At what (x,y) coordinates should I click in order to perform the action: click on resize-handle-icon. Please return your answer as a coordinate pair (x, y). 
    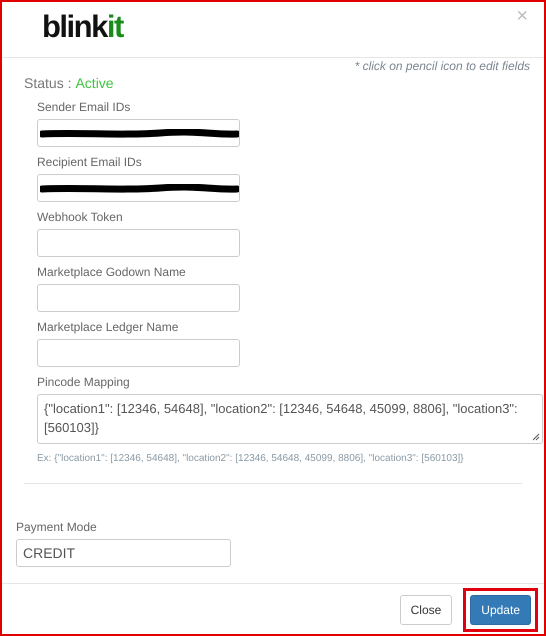
    Looking at the image, I should click on (536, 437).